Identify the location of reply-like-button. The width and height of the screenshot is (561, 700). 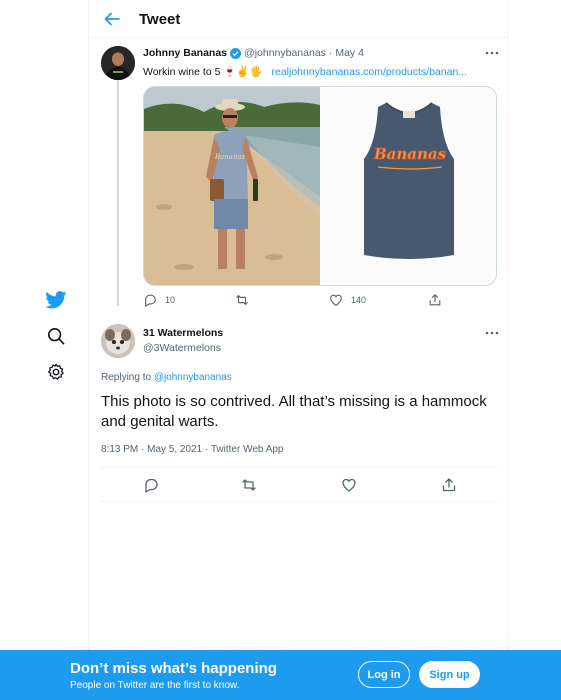
(349, 485).